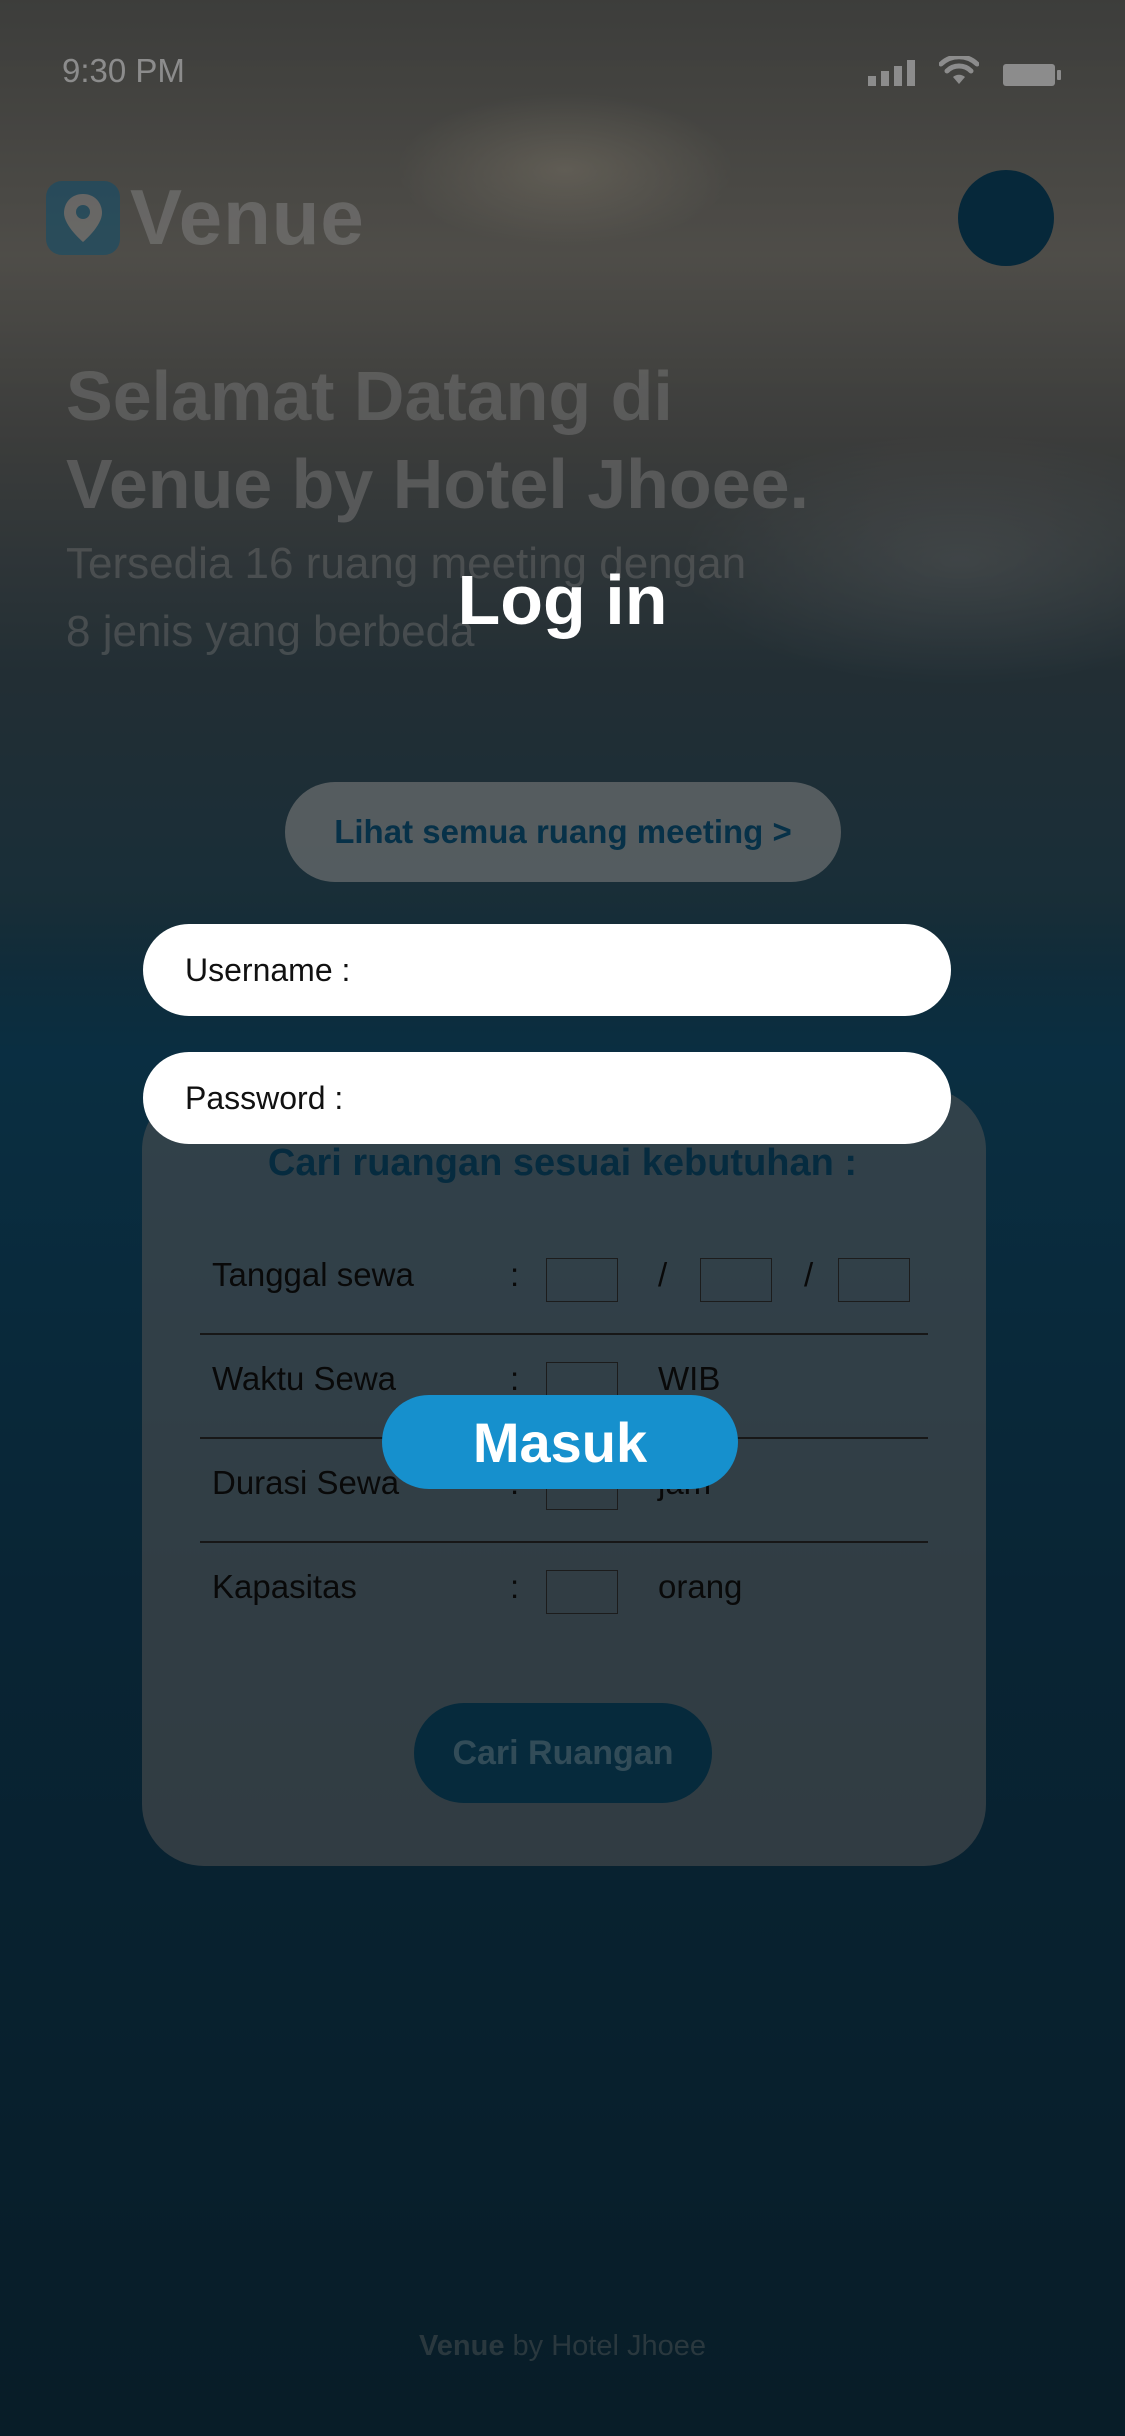 The image size is (1125, 2436). Describe the element at coordinates (547, 1098) in the screenshot. I see `password-field: Password :` at that location.